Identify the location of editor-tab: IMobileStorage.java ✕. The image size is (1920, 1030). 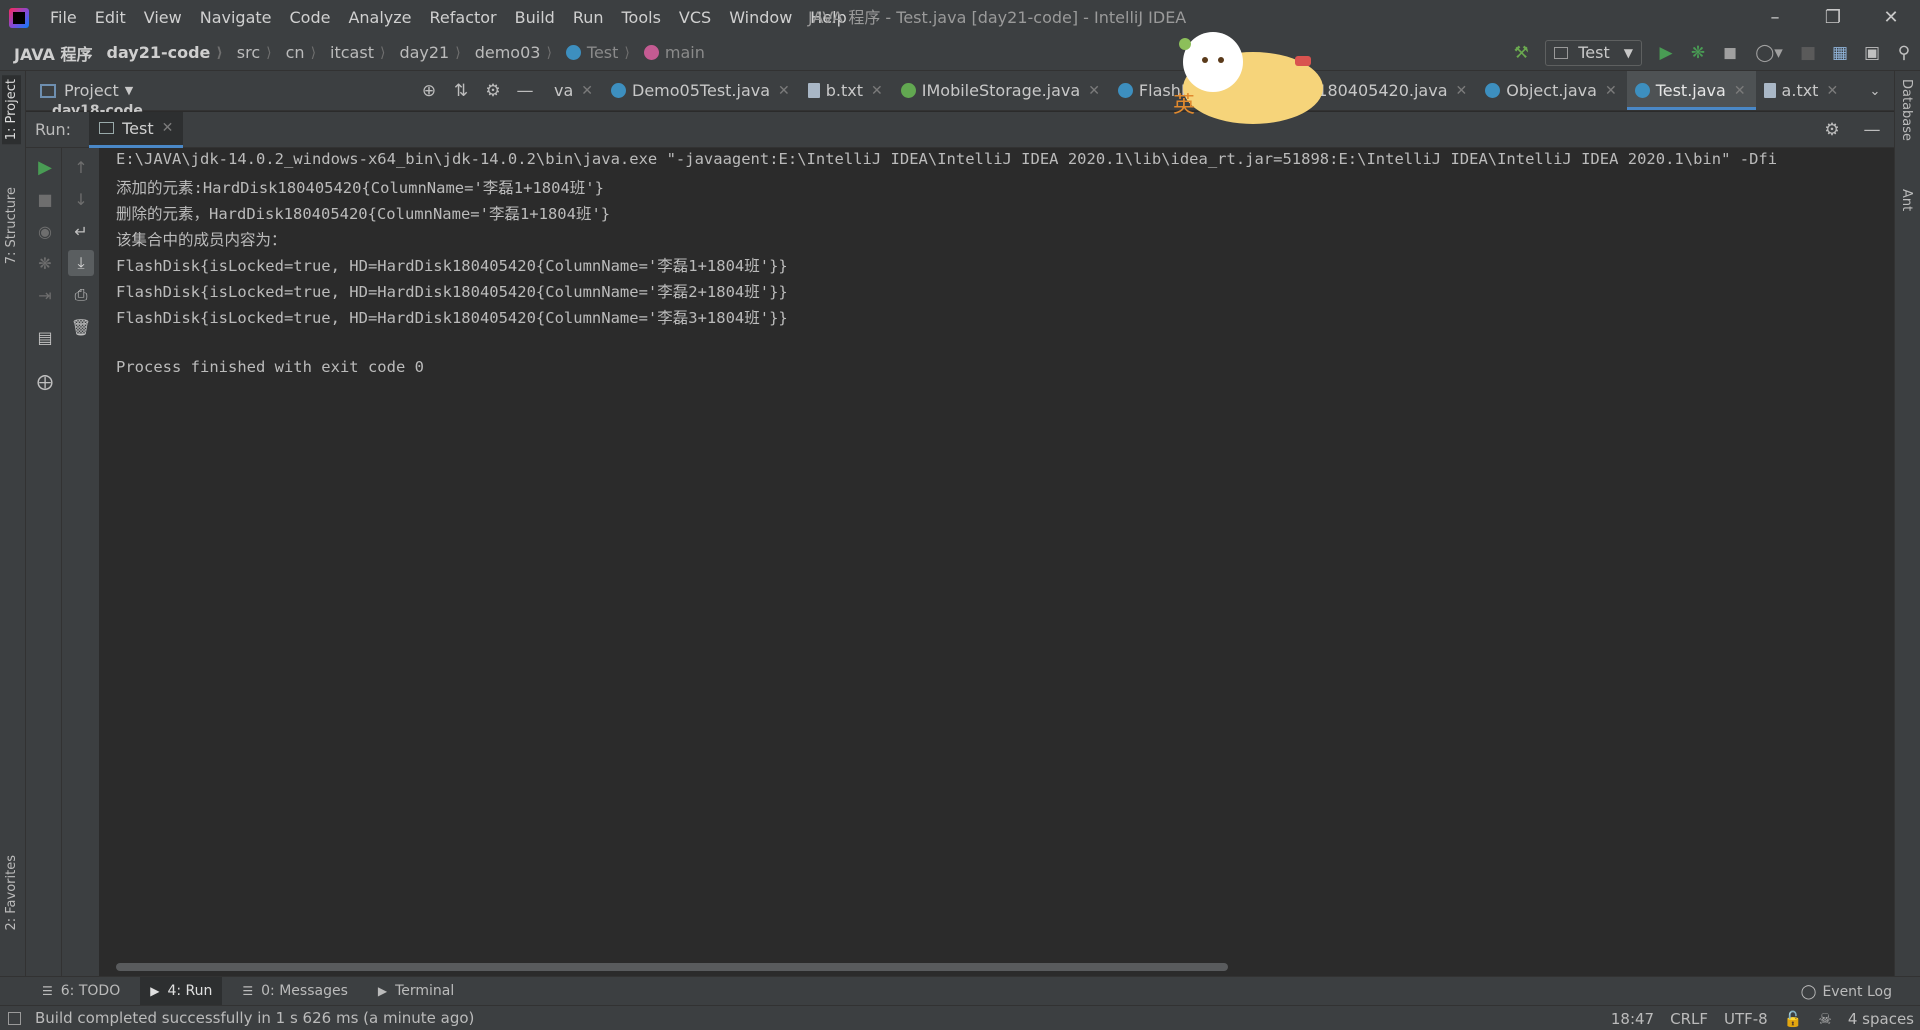
(1001, 90).